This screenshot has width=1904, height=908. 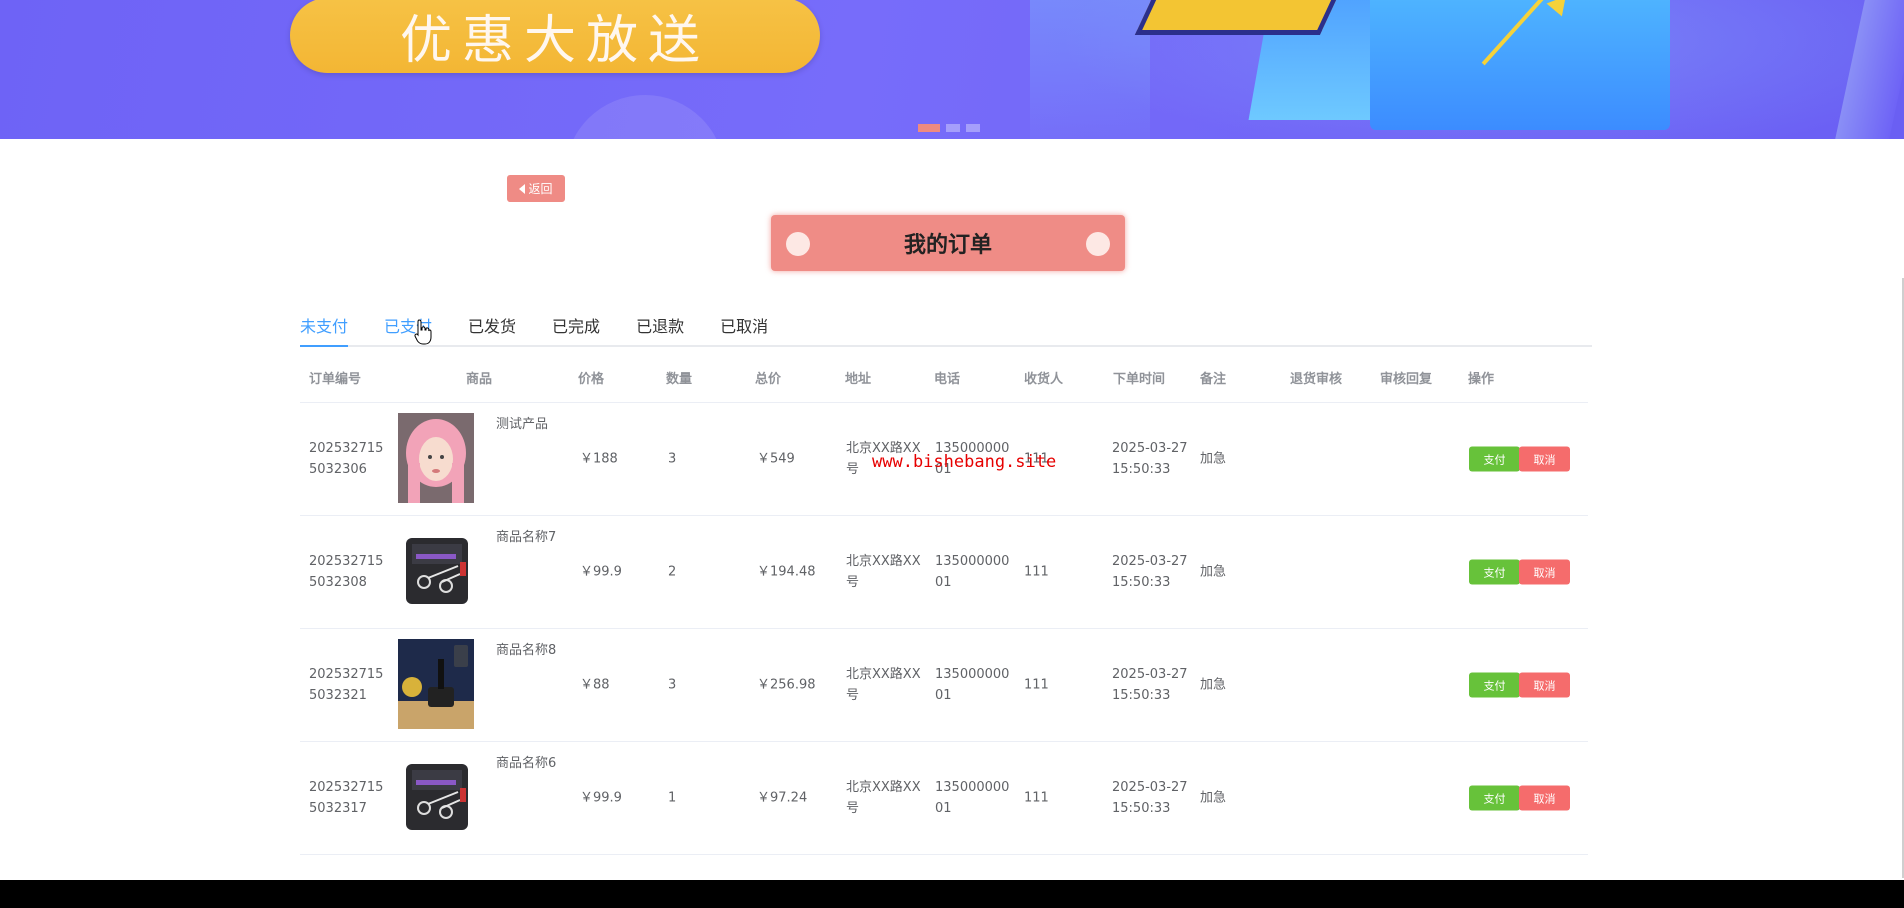 What do you see at coordinates (423, 332) in the screenshot?
I see `hand-cursor-icon` at bounding box center [423, 332].